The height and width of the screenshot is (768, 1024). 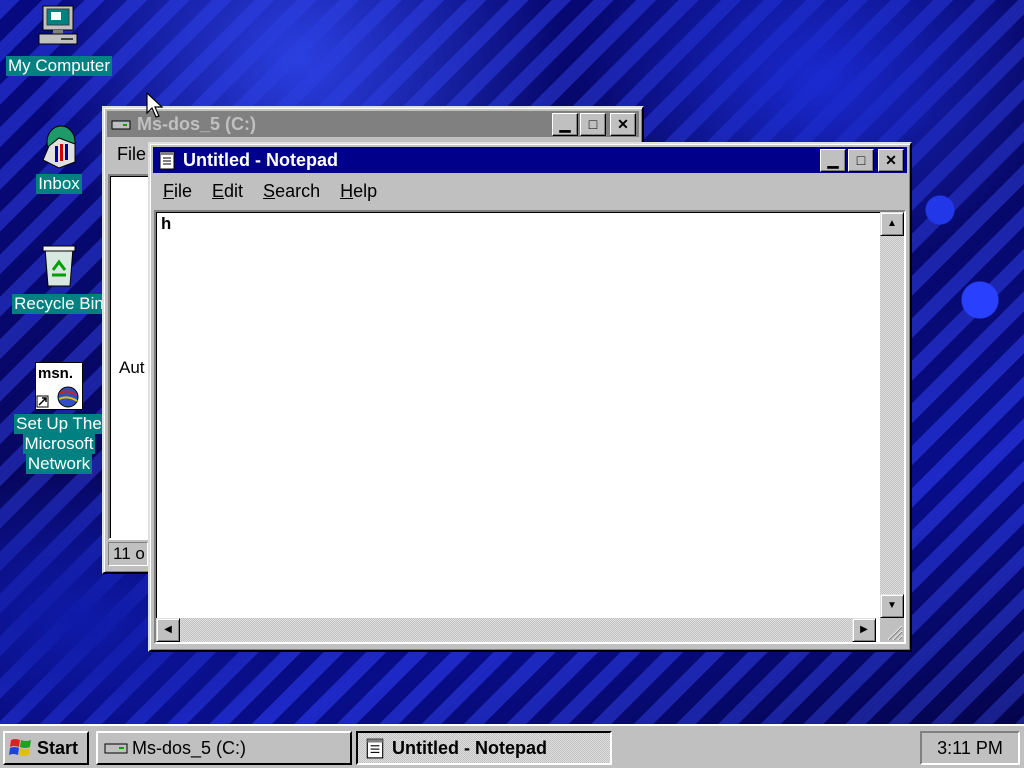 I want to click on taskbar-item-notepad: Untitled - Notepad, so click(x=484, y=748).